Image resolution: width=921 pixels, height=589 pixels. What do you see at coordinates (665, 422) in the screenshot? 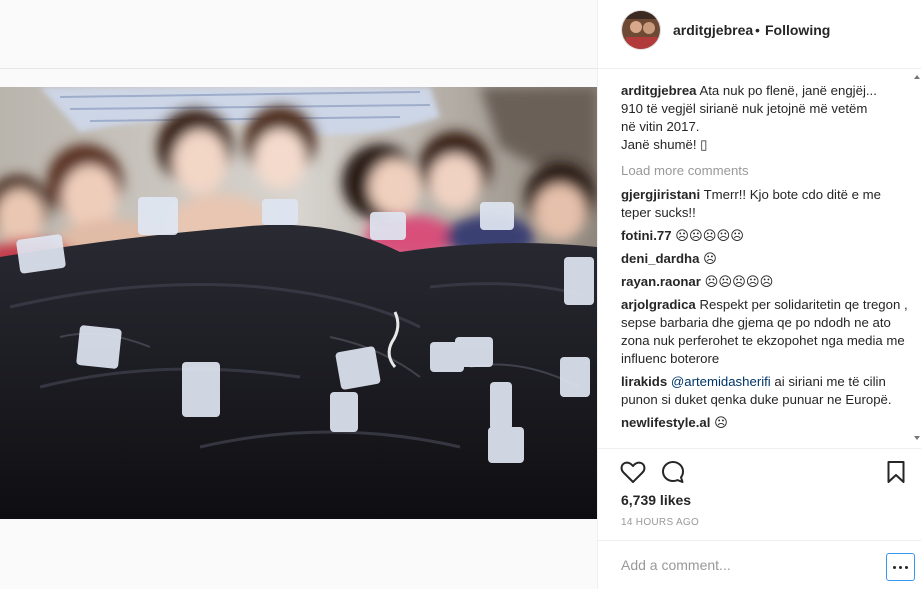
I see `comment-username: newlifestyle.al` at bounding box center [665, 422].